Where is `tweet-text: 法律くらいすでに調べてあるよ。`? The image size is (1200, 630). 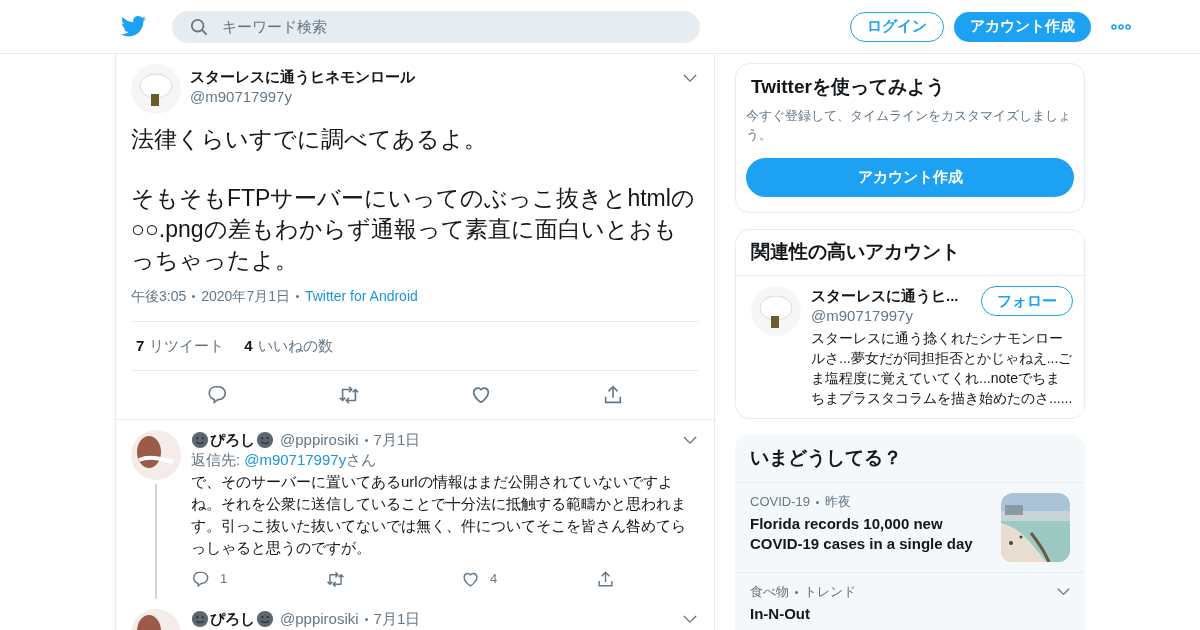 tweet-text: 法律くらいすでに調べてあるよ。 is located at coordinates (309, 139).